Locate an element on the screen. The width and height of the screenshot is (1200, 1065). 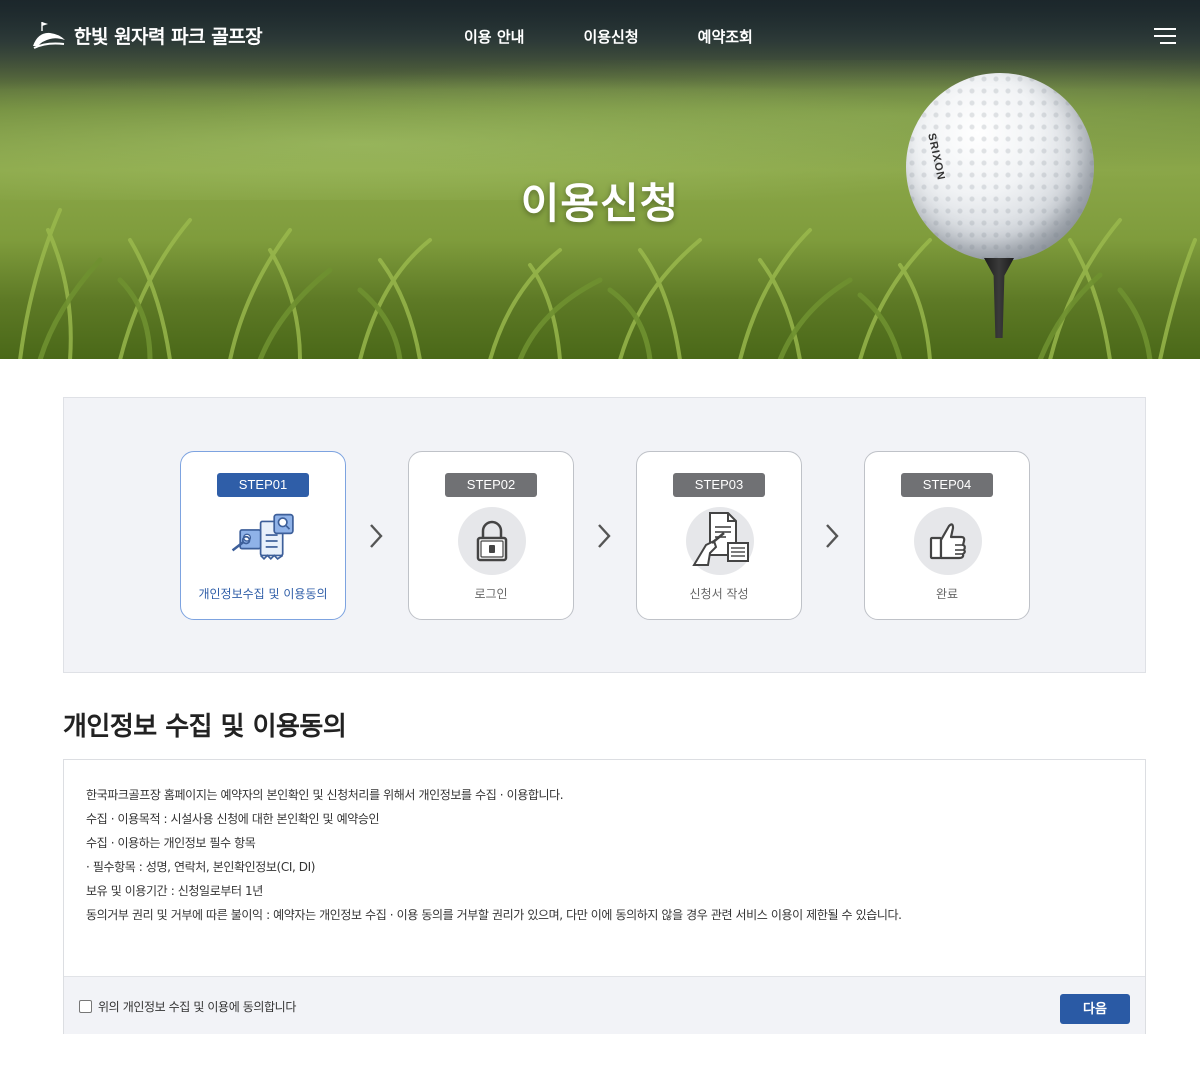
step-3-card: STEP03 신청서 작성 is located at coordinates (719, 535).